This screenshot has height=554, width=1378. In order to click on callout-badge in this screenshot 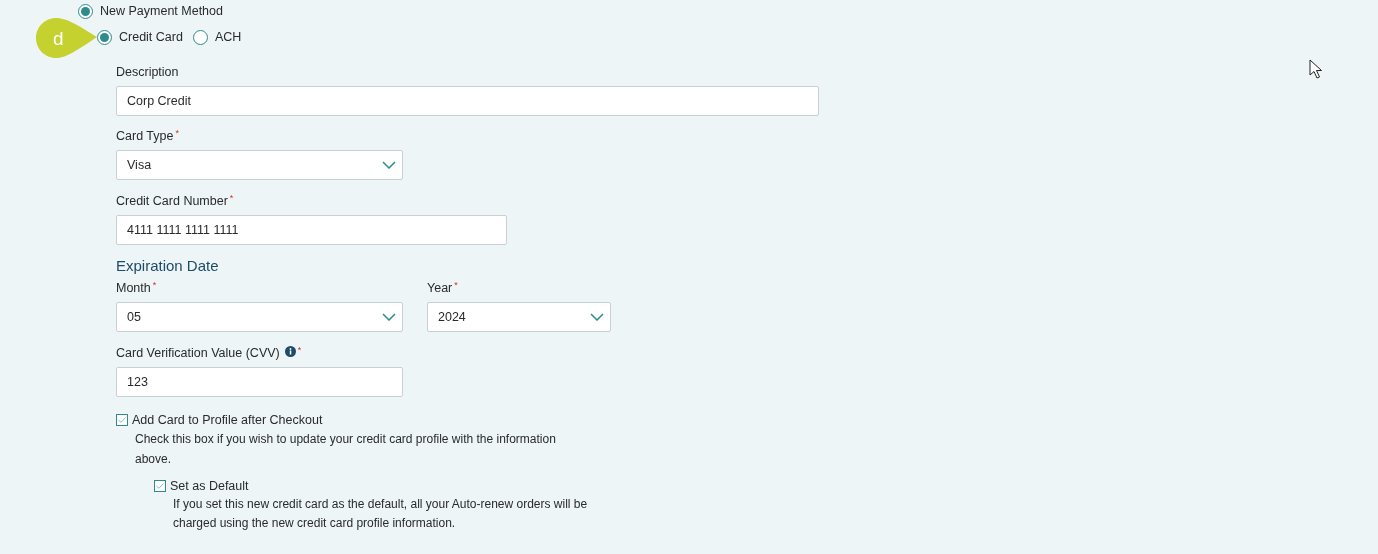, I will do `click(66, 38)`.